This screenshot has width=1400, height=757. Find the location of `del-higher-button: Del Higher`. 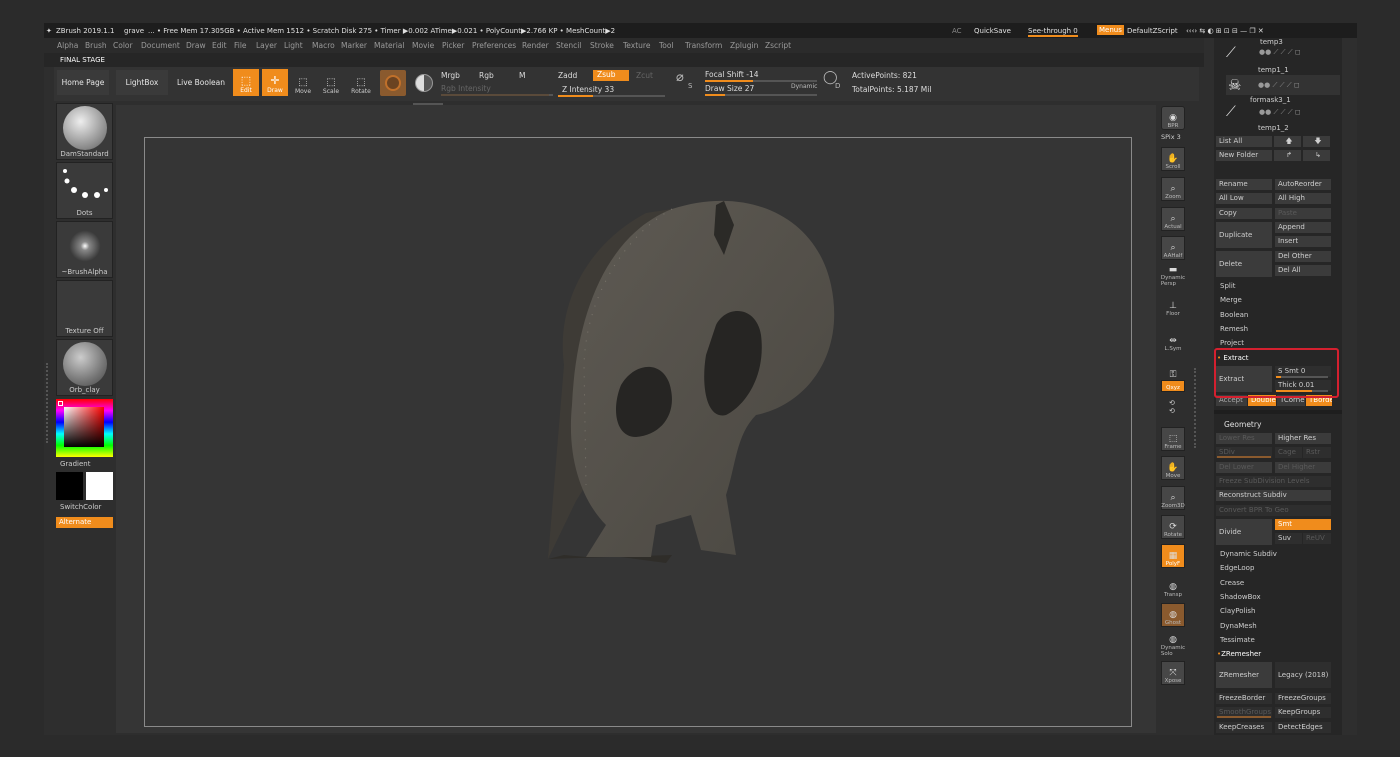

del-higher-button: Del Higher is located at coordinates (1303, 467).